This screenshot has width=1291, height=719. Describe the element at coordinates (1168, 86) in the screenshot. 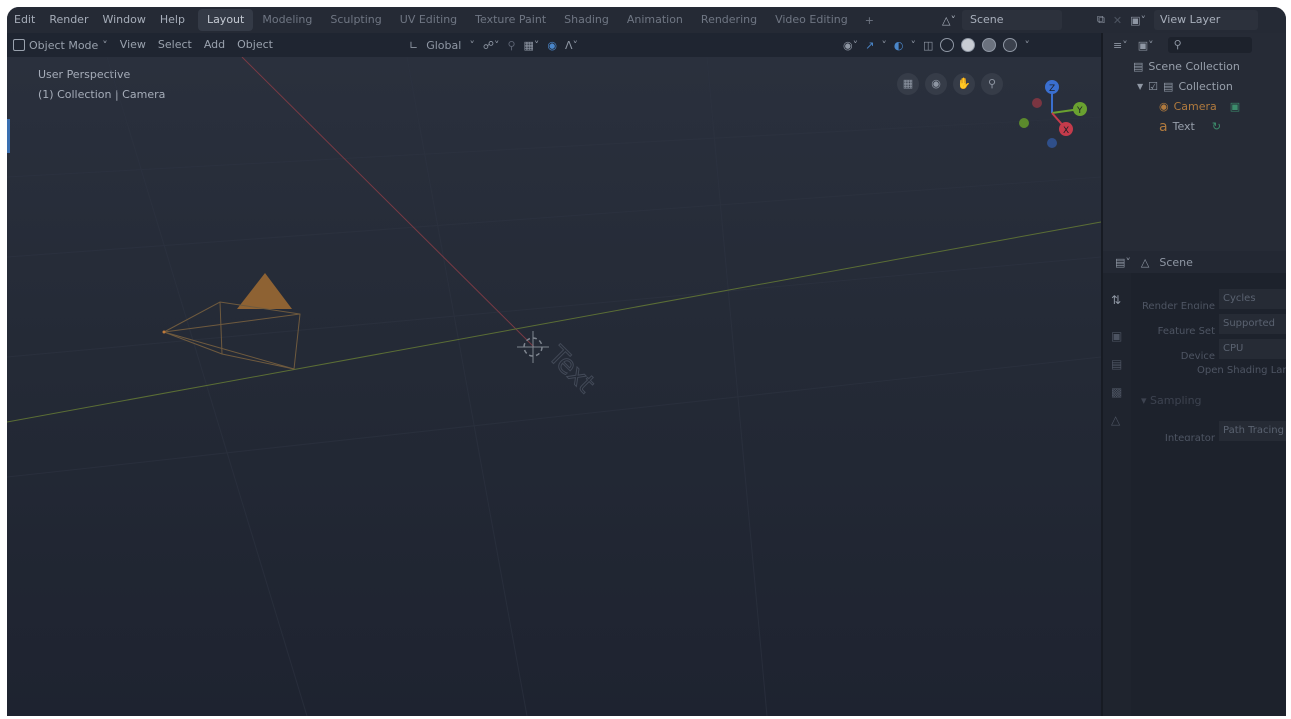

I see `collection-icon: ▤` at that location.